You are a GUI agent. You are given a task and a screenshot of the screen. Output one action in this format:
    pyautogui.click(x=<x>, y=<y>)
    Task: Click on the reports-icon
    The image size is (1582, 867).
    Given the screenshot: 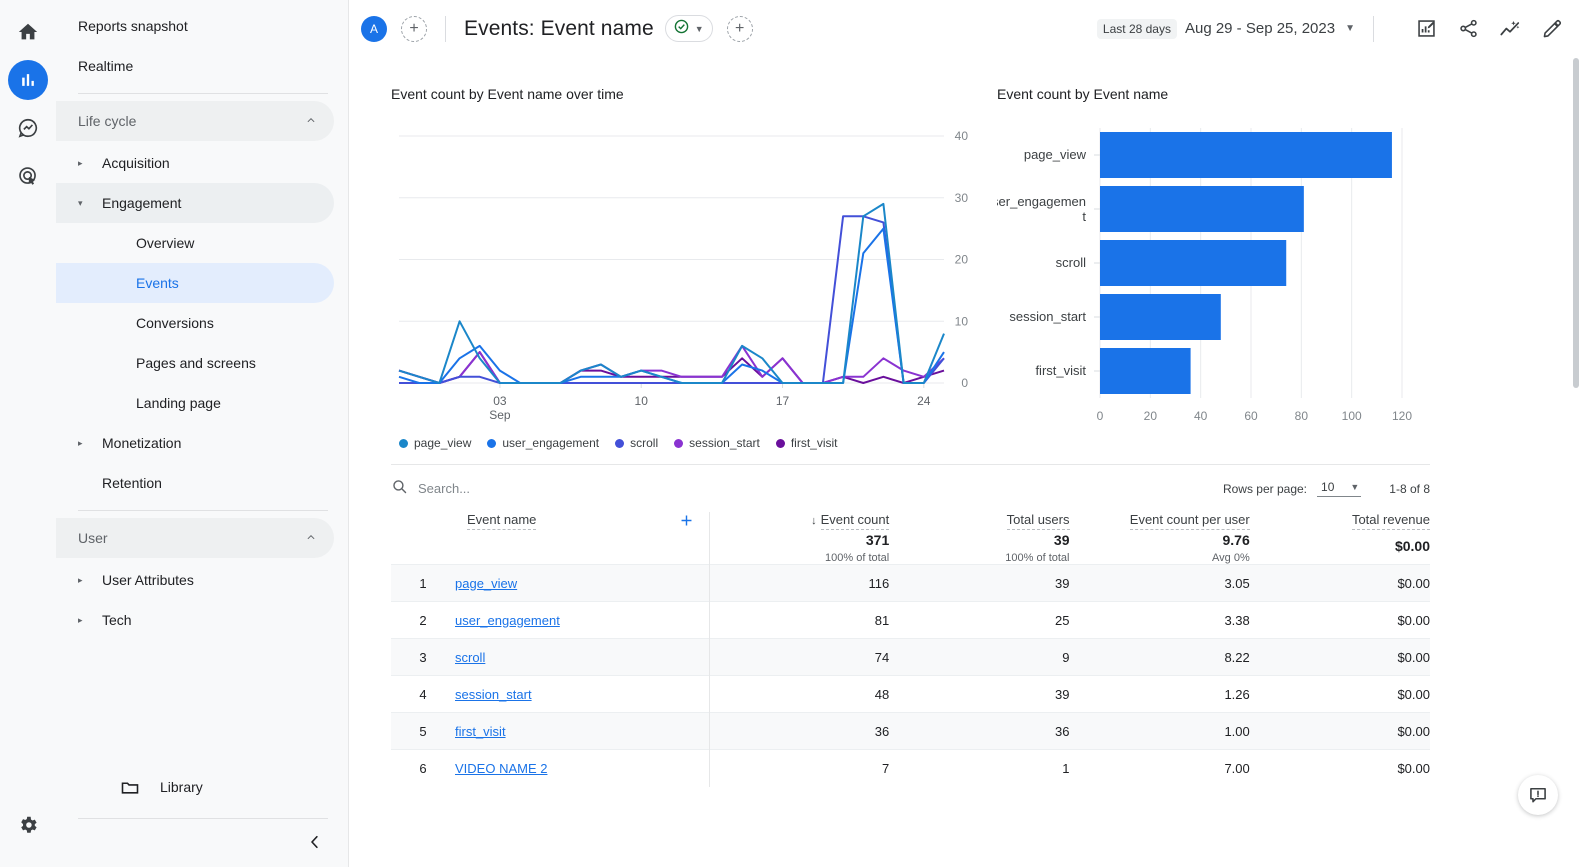 What is the action you would take?
    pyautogui.click(x=28, y=80)
    